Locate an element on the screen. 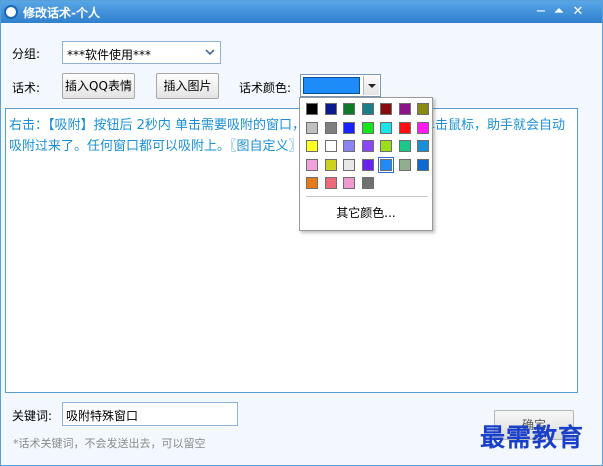 The width and height of the screenshot is (603, 466). app-logo-icon is located at coordinates (11, 12).